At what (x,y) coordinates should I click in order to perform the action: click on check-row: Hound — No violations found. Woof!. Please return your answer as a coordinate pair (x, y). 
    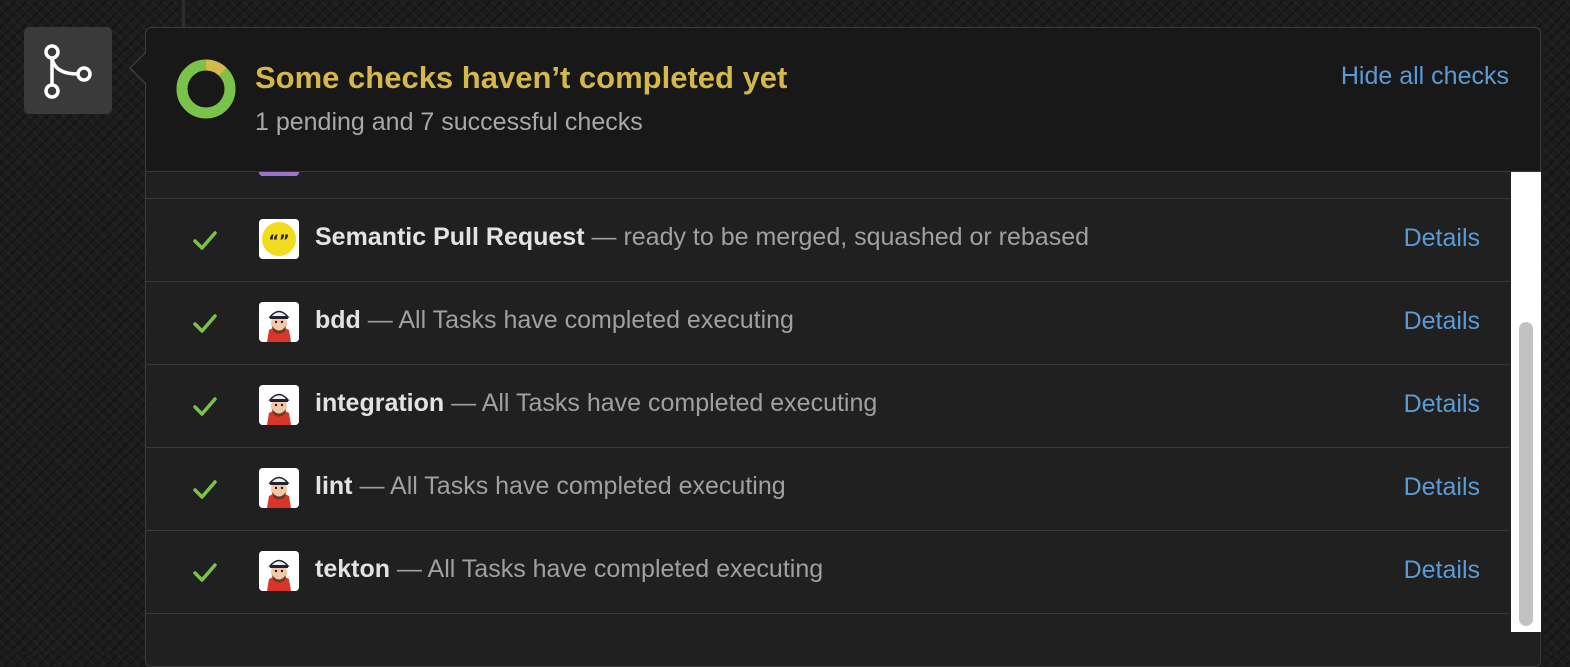
    Looking at the image, I should click on (828, 185).